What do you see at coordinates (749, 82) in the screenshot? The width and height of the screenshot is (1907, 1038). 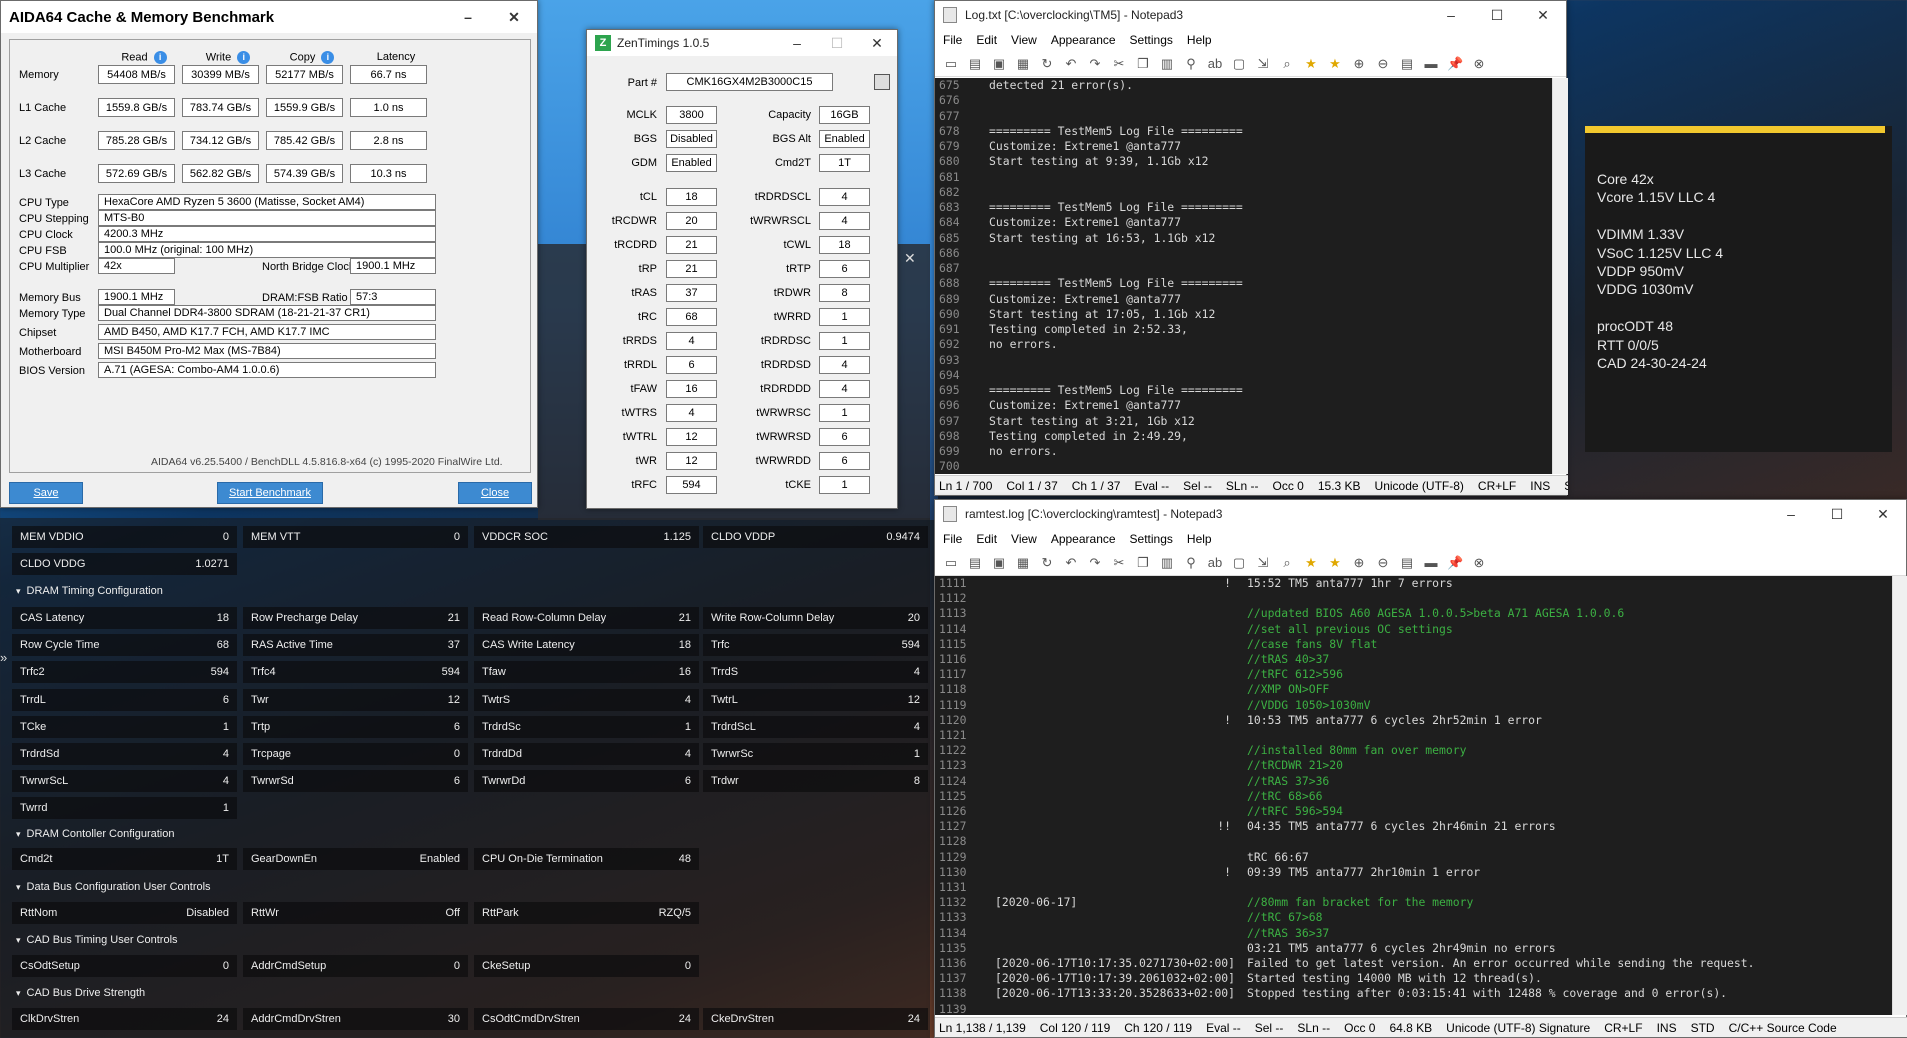 I see `part-field: CMK16GX4M2B3000C15` at bounding box center [749, 82].